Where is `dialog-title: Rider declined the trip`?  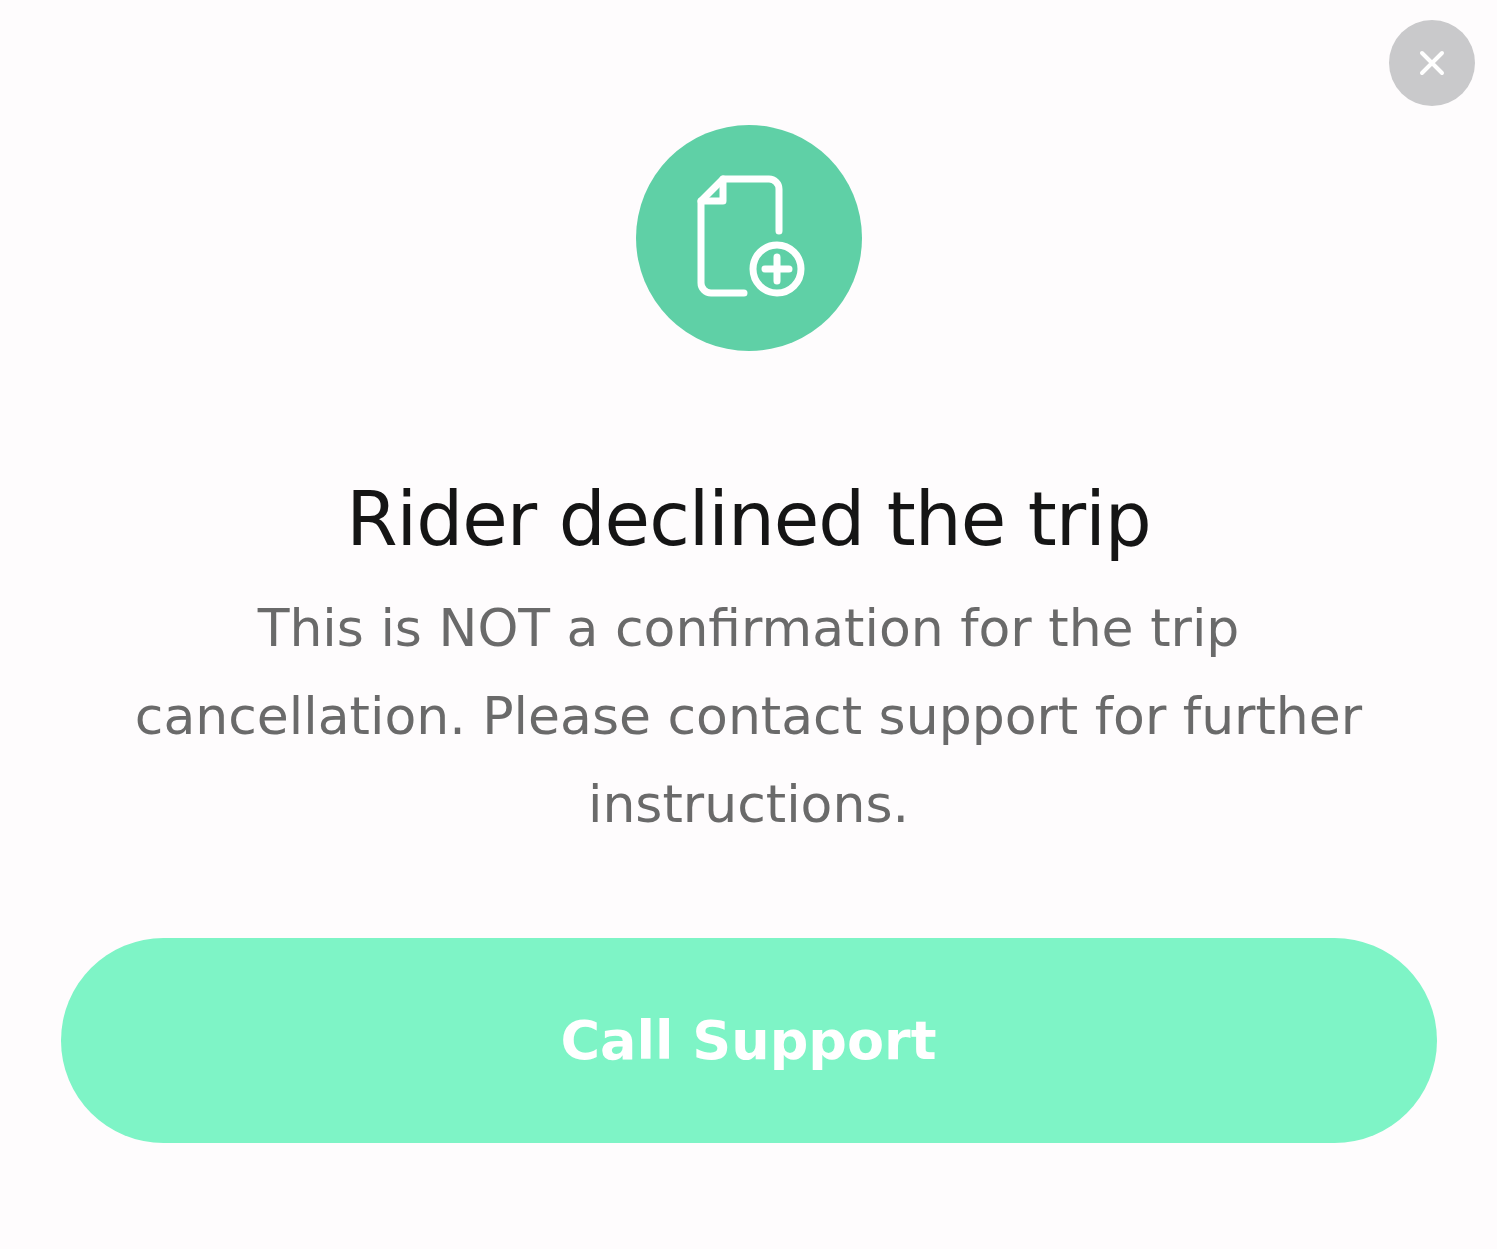 dialog-title: Rider declined the trip is located at coordinates (748, 519).